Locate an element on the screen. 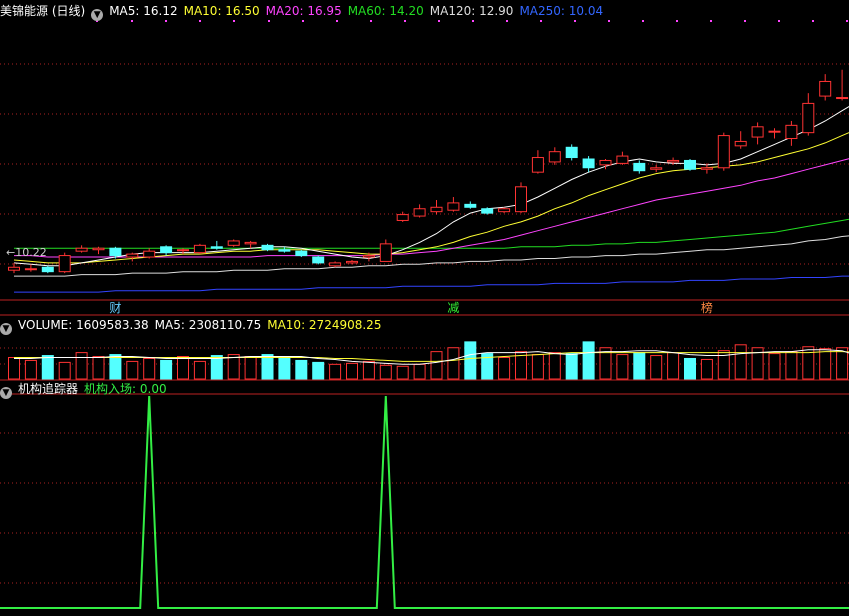  ma120-label: MA120: 12.90 is located at coordinates (471, 11).